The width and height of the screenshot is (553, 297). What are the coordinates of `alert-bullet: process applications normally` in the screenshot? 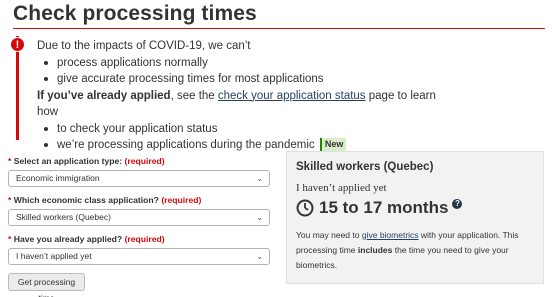 It's located at (247, 63).